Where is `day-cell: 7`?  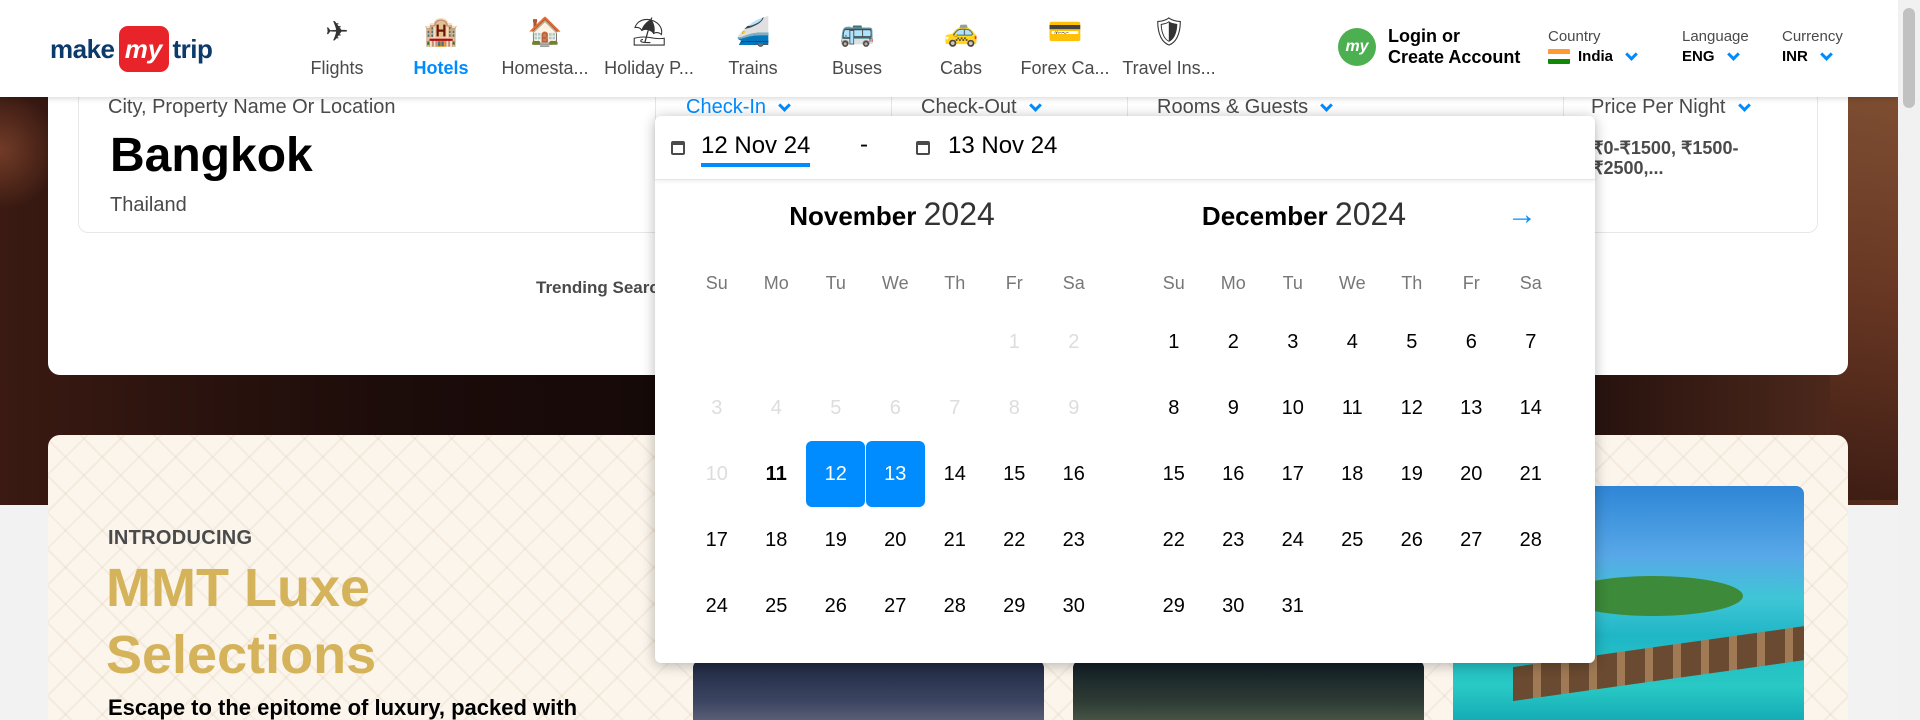
day-cell: 7 is located at coordinates (1531, 342).